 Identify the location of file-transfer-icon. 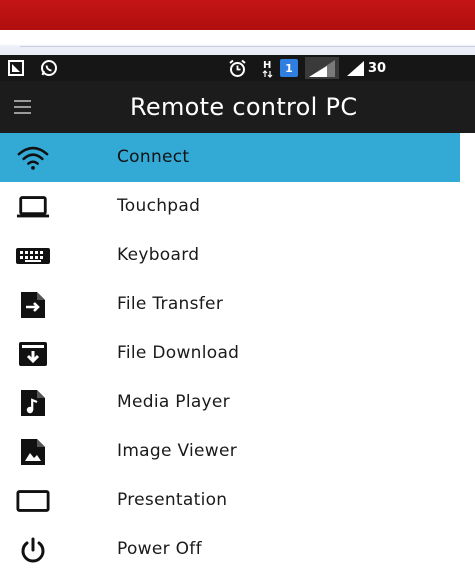
(33, 305).